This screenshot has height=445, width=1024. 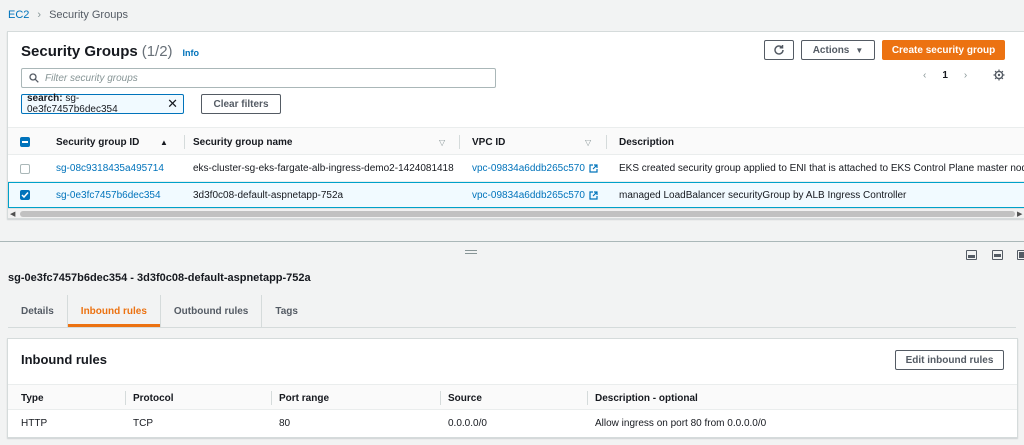 I want to click on column-description: Description, so click(x=646, y=142).